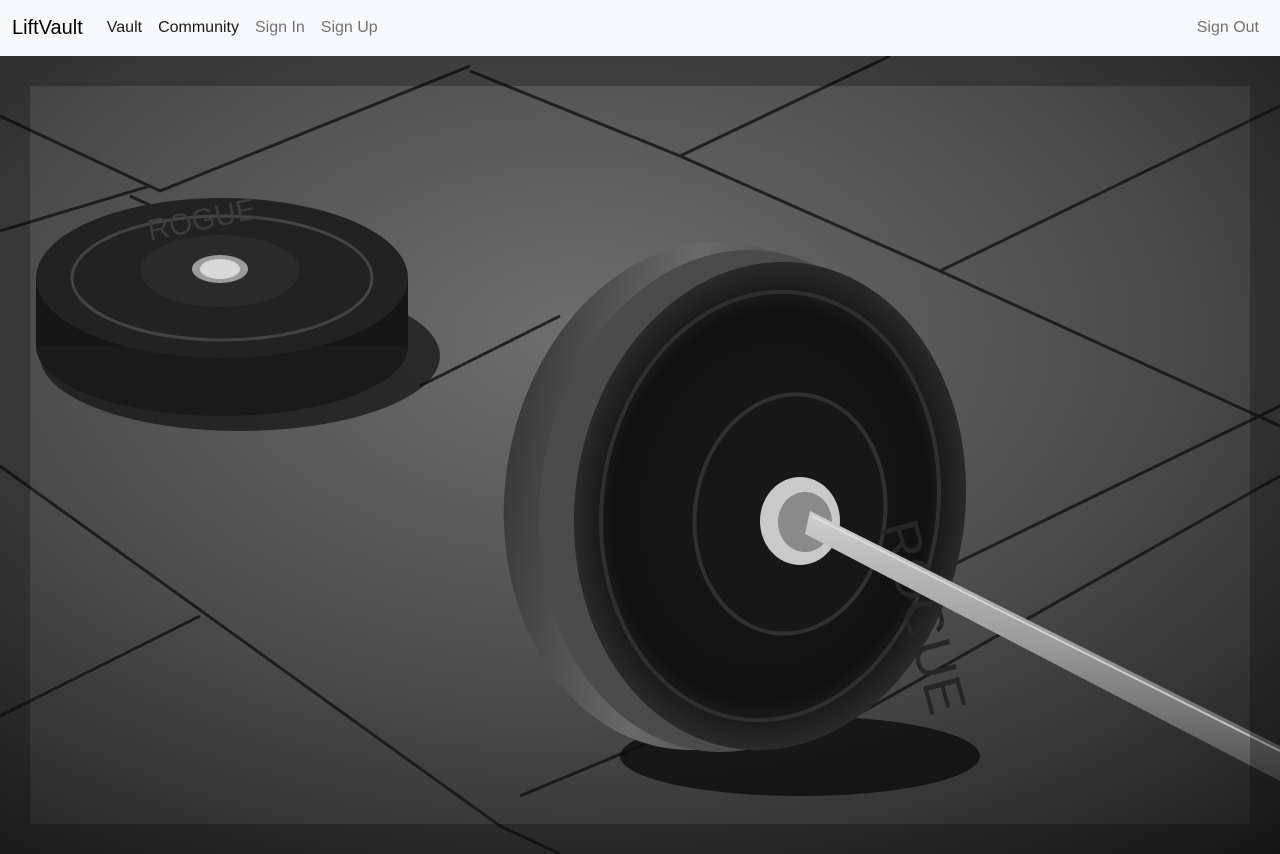 The image size is (1280, 854). I want to click on brand-logo-link: LiftVault, so click(47, 28).